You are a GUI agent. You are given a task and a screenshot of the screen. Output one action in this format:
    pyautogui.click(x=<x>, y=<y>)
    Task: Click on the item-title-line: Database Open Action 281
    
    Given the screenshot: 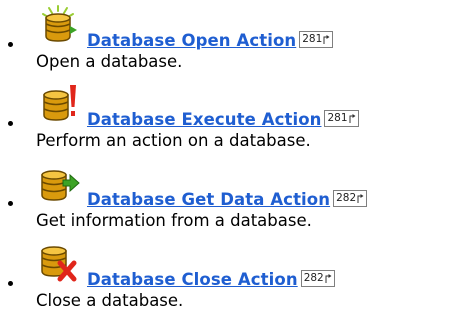 What is the action you would take?
    pyautogui.click(x=210, y=40)
    